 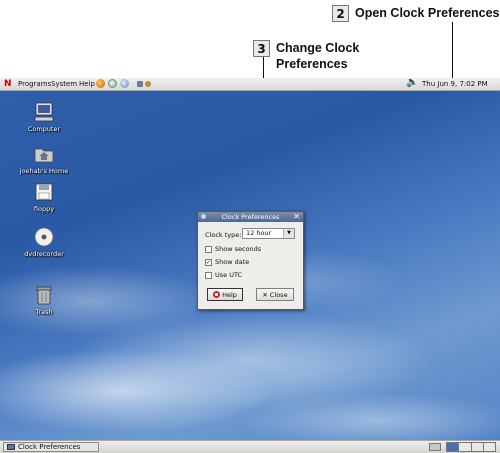 What do you see at coordinates (278, 294) in the screenshot?
I see `close-button-label: Close` at bounding box center [278, 294].